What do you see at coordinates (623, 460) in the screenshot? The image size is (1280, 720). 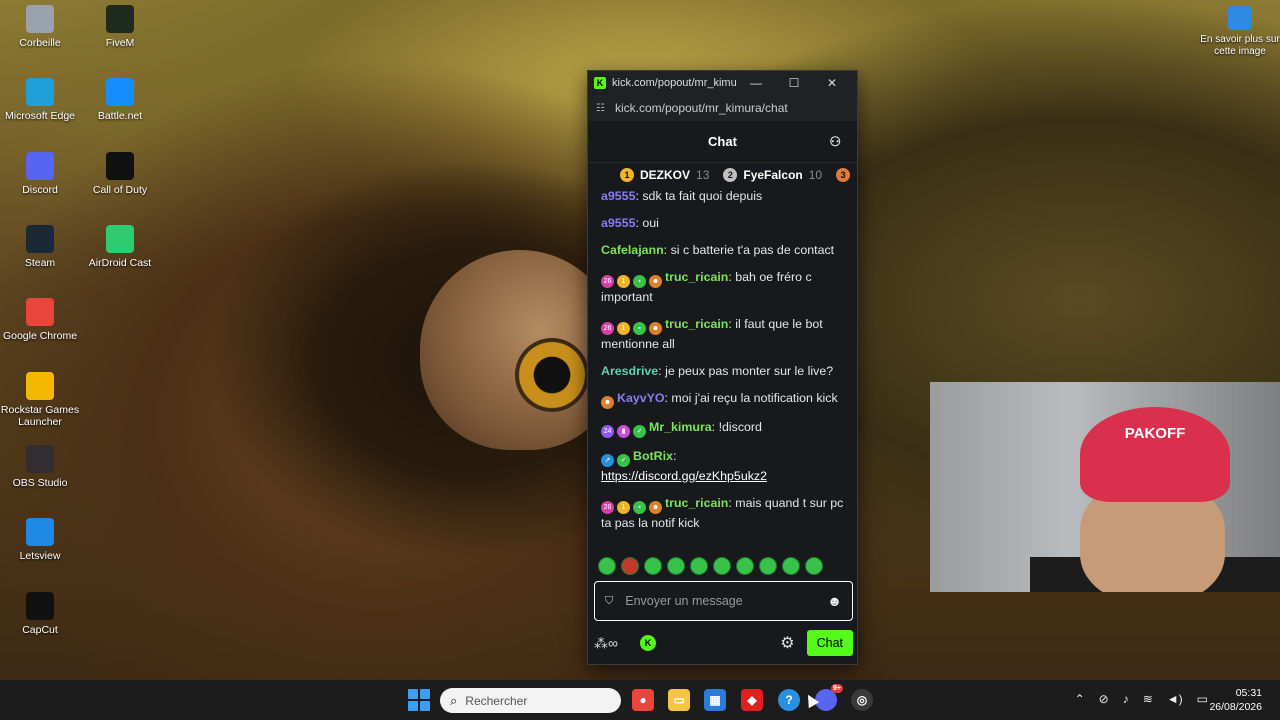 I see `user-badge-icon: ✓` at bounding box center [623, 460].